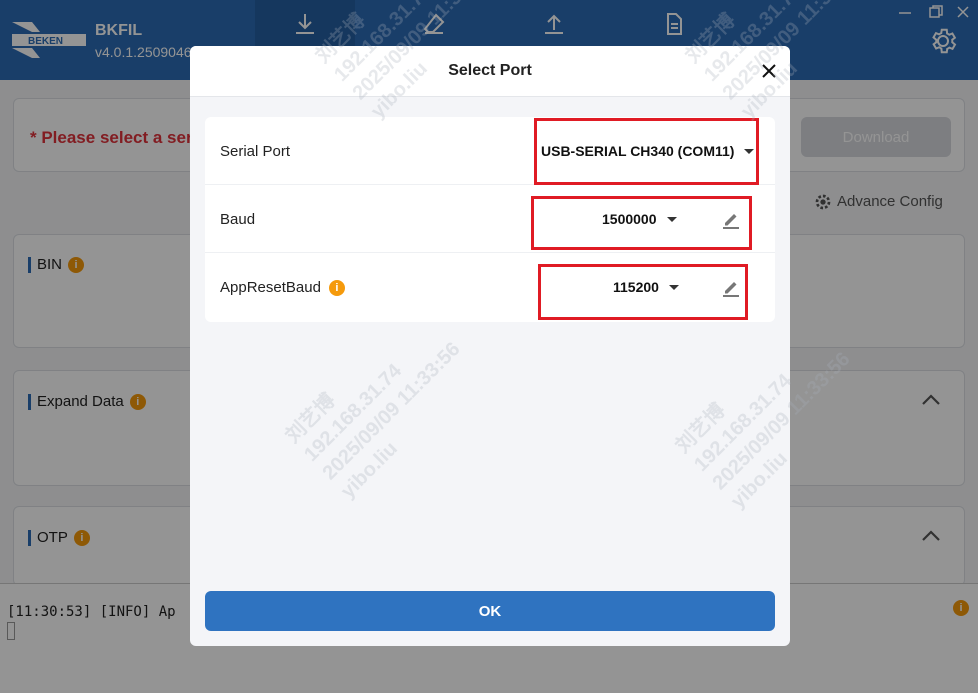 This screenshot has height=693, width=978. What do you see at coordinates (255, 151) in the screenshot?
I see `serial-port-label: Serial Port` at bounding box center [255, 151].